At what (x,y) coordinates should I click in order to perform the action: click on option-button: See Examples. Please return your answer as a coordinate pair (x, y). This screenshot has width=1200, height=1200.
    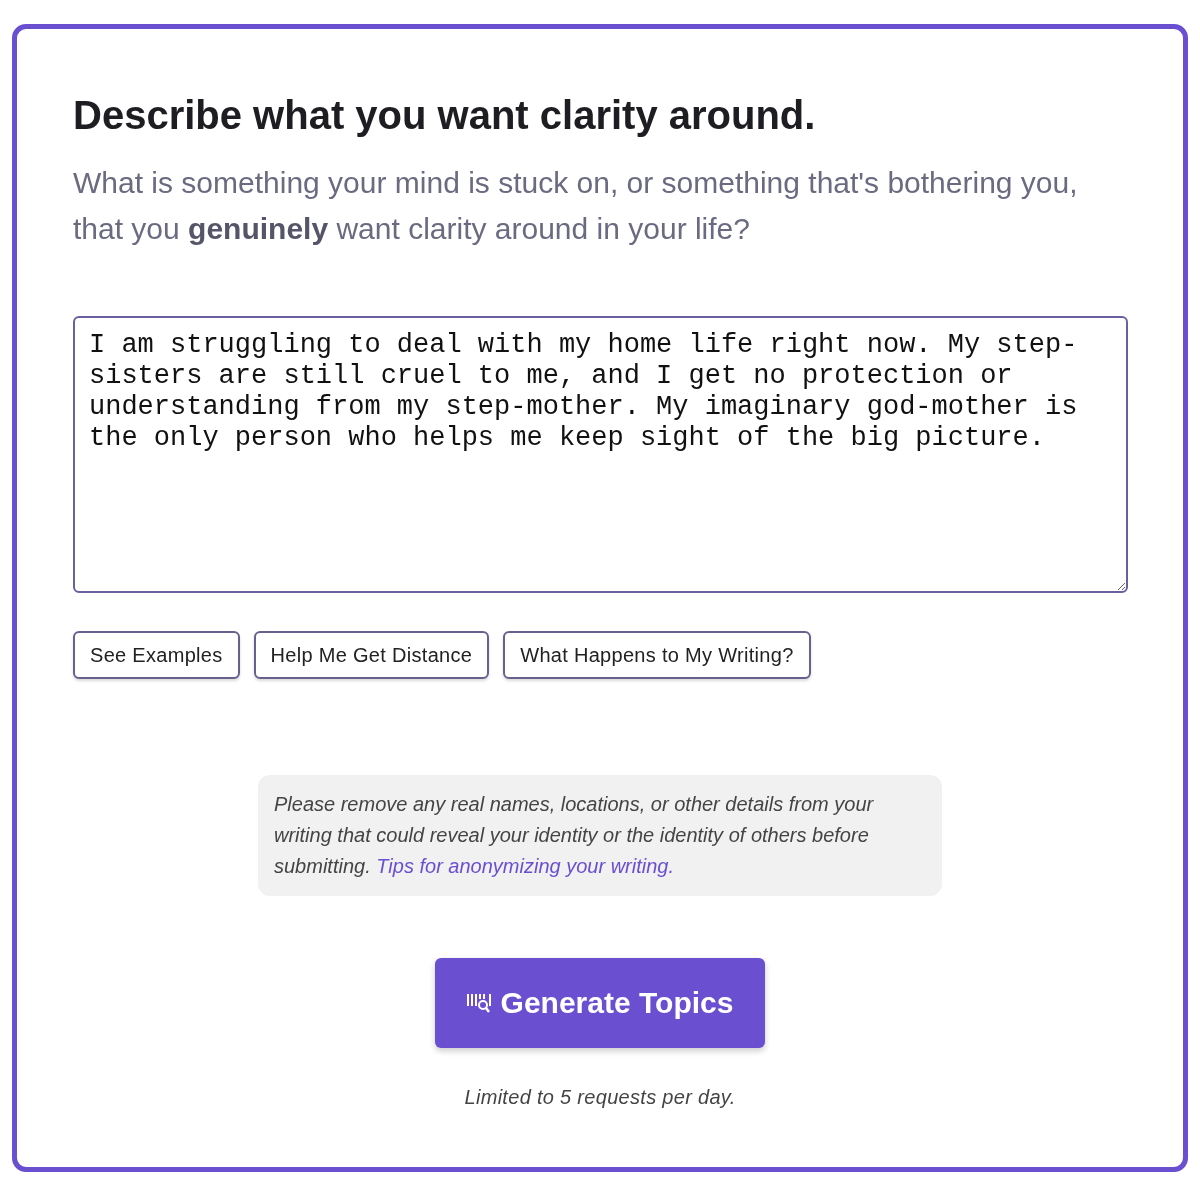
    Looking at the image, I should click on (156, 655).